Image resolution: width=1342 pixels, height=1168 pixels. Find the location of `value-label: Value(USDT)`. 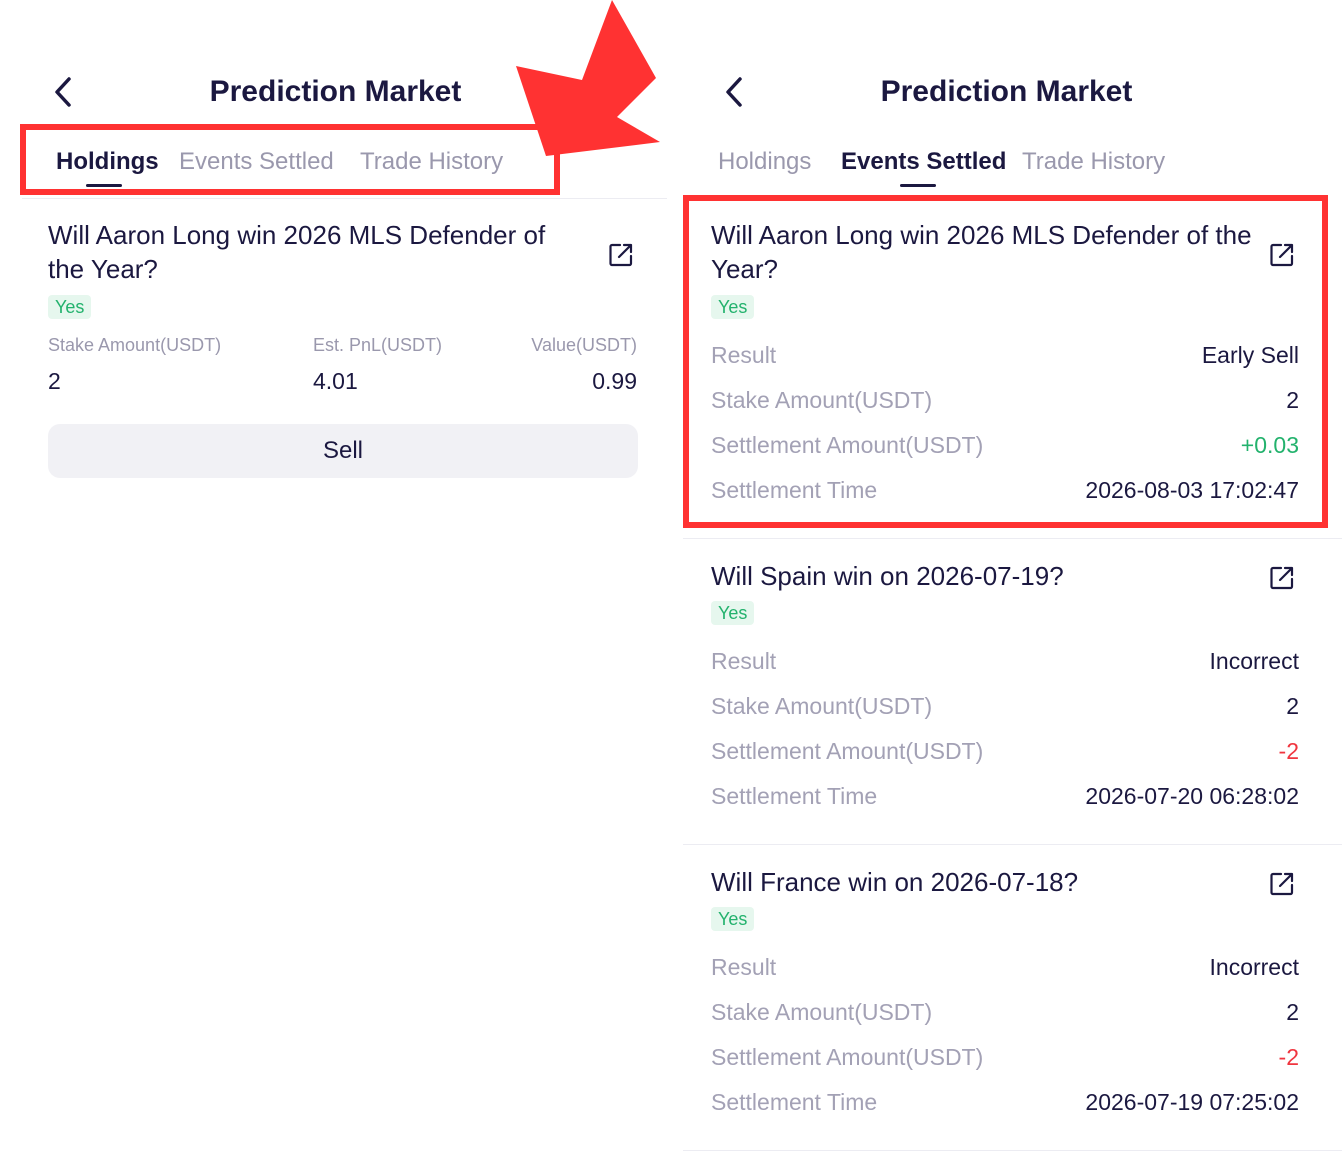

value-label: Value(USDT) is located at coordinates (584, 345).